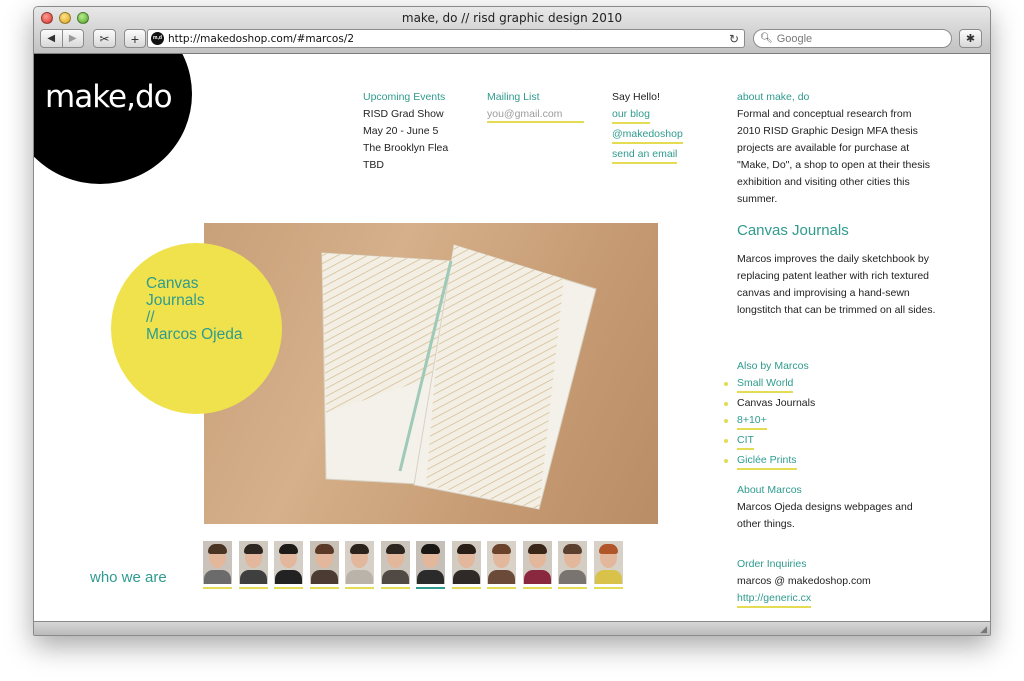 The image size is (1024, 681). Describe the element at coordinates (983, 629) in the screenshot. I see `resize-grip-icon: ◢` at that location.